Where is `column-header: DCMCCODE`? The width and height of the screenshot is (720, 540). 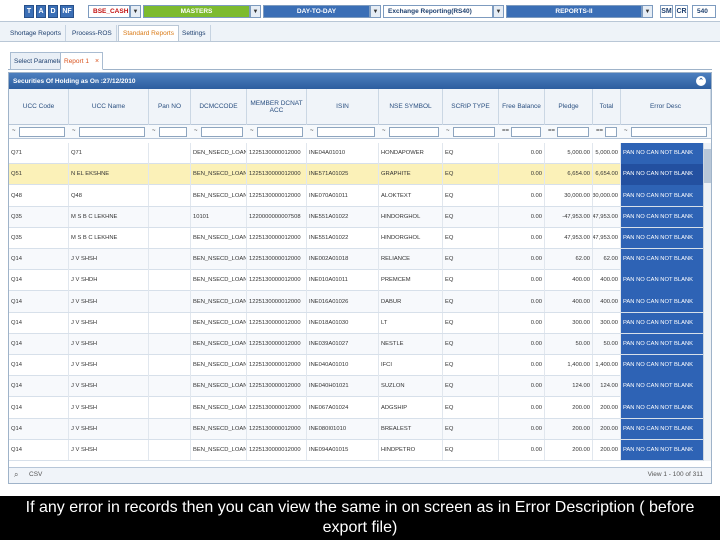
column-header: DCMCCODE is located at coordinates (219, 107).